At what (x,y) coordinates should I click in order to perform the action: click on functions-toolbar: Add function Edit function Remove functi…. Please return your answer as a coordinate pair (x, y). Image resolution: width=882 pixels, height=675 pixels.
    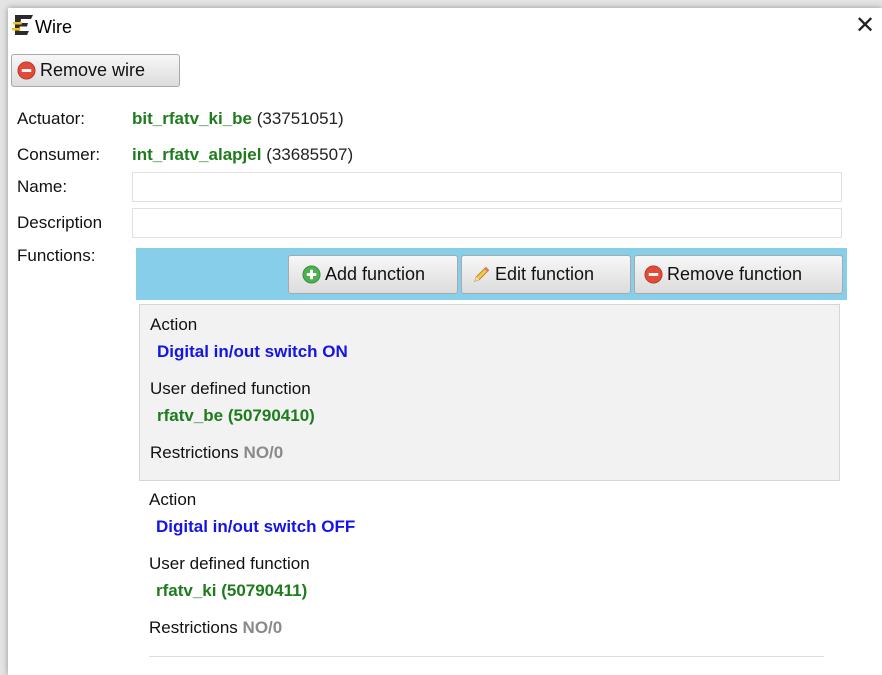
    Looking at the image, I should click on (491, 274).